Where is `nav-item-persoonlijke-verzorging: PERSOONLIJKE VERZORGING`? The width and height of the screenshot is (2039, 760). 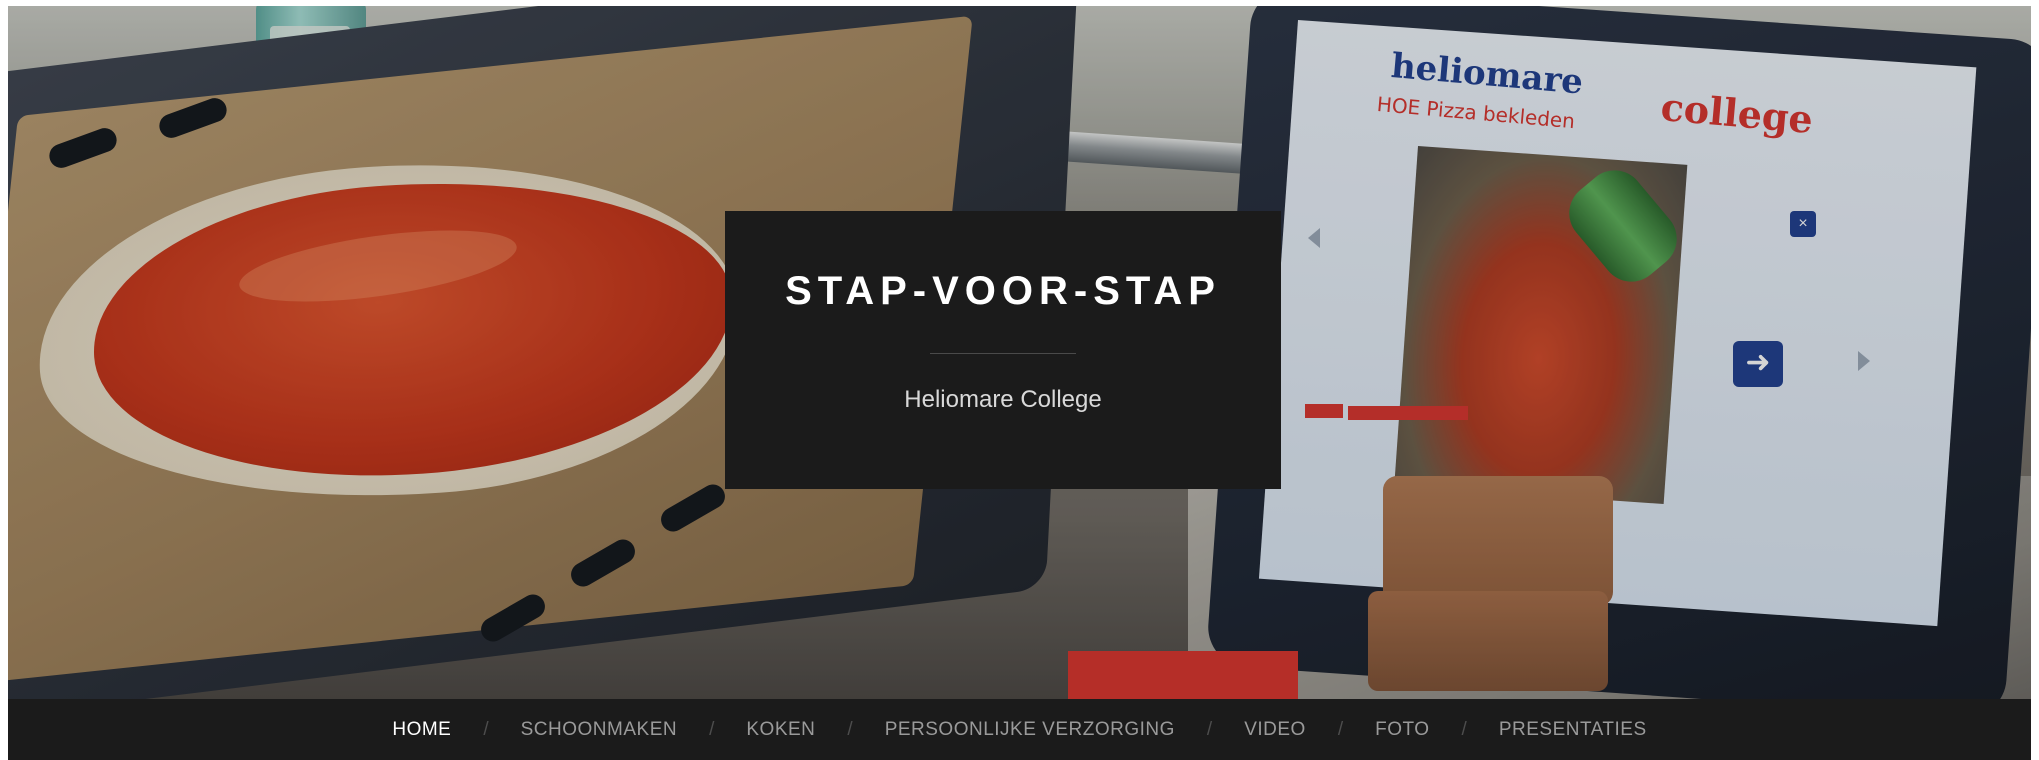 nav-item-persoonlijke-verzorging: PERSOONLIJKE VERZORGING is located at coordinates (1030, 730).